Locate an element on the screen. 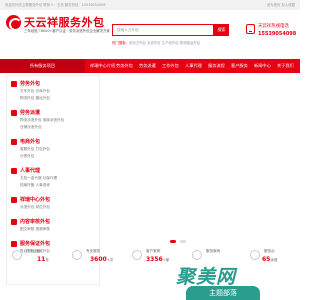  stat-value: 65余座 is located at coordinates (270, 259).